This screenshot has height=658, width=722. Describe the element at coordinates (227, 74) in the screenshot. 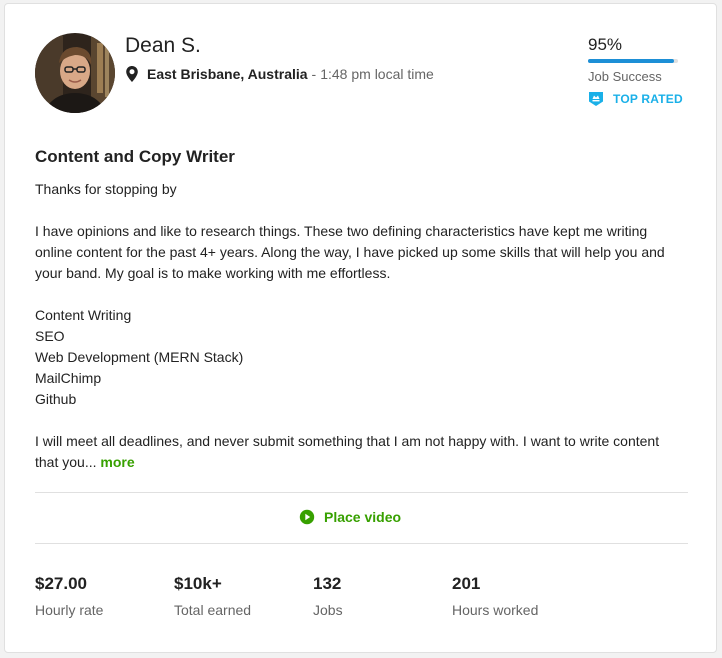

I see `location-city: East Brisbane, Australia` at that location.